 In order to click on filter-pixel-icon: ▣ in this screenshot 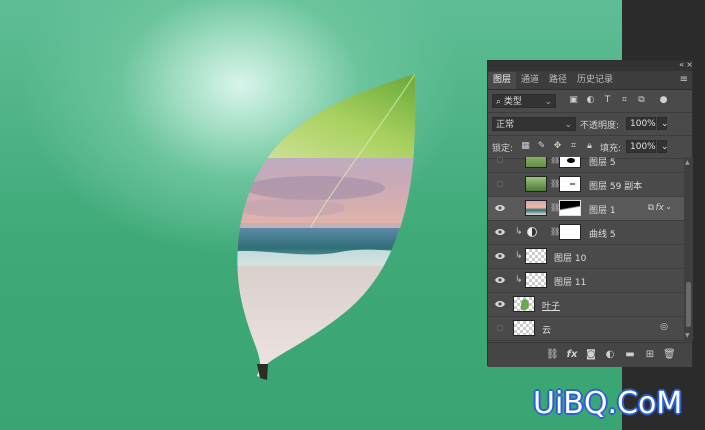, I will do `click(573, 100)`.